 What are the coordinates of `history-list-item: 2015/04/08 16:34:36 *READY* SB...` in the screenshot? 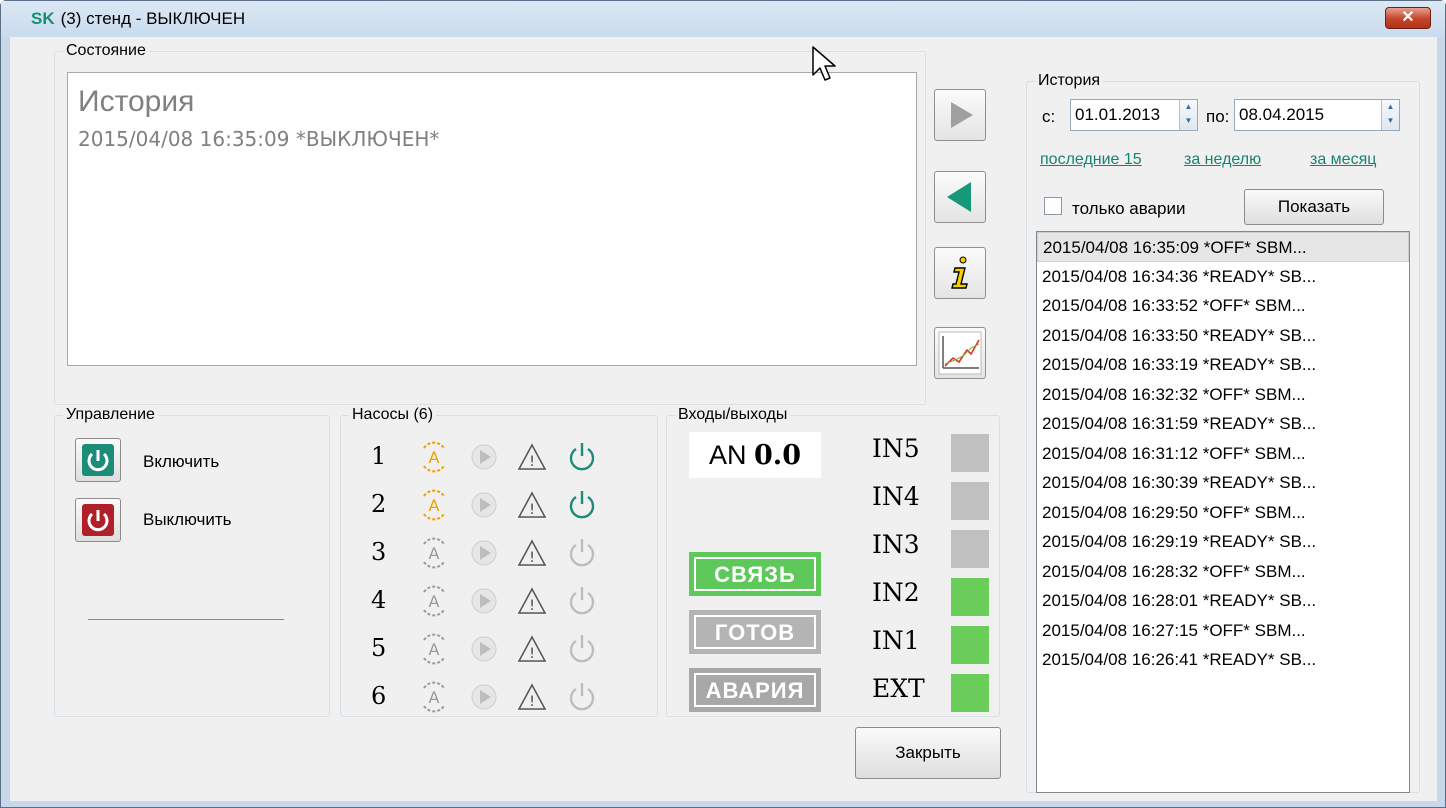 It's located at (1223, 277).